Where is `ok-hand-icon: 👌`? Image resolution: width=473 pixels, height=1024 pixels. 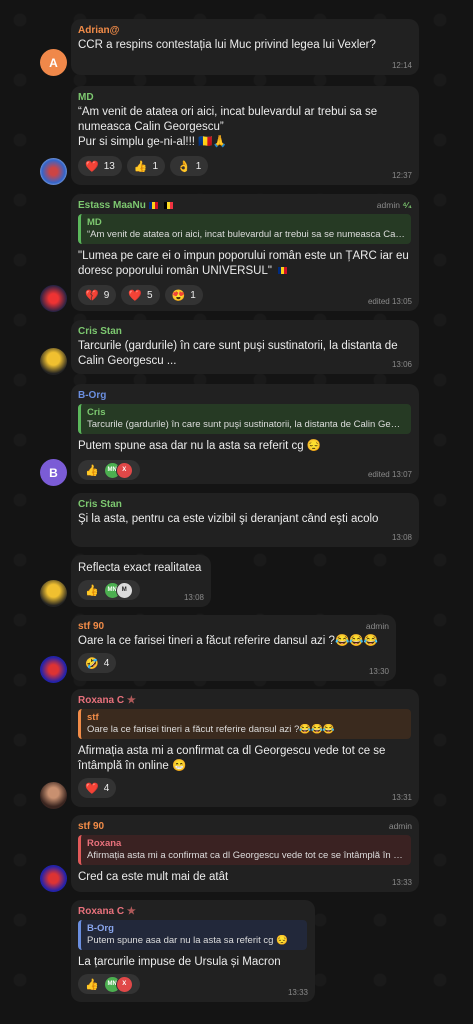
ok-hand-icon: 👌 is located at coordinates (184, 166).